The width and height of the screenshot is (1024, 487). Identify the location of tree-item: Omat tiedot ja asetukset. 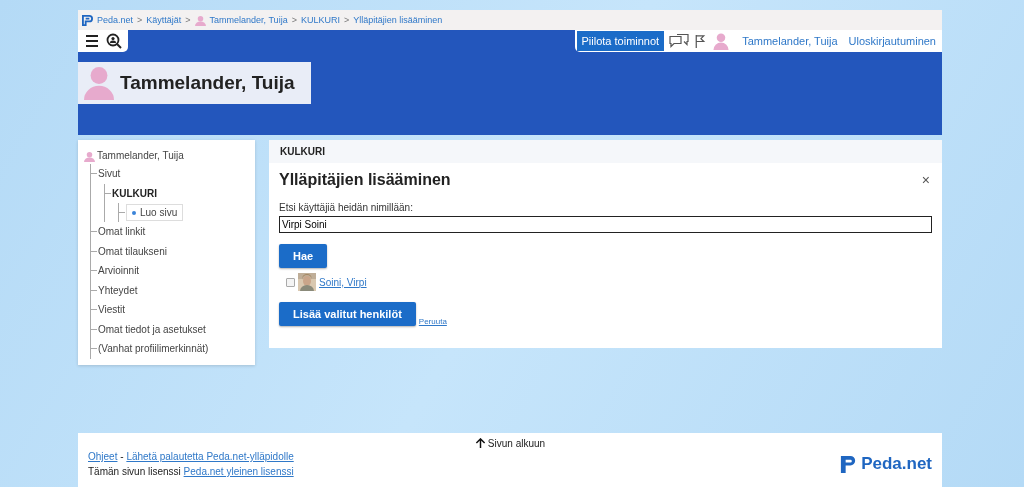
(152, 329).